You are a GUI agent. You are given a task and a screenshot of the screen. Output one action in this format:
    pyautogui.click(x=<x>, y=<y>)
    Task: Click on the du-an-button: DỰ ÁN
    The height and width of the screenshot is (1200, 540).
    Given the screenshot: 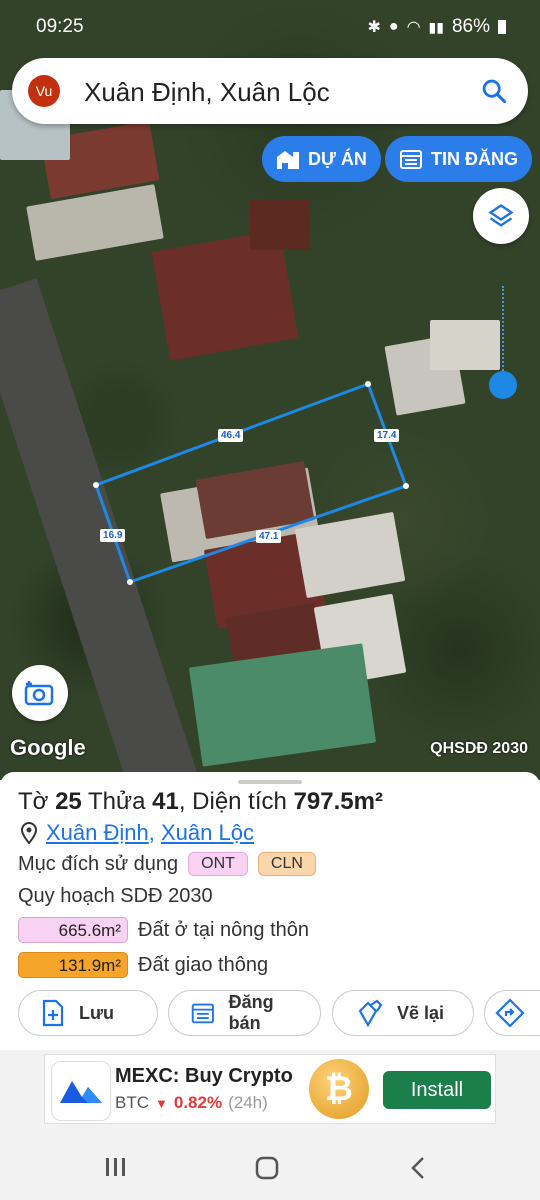 What is the action you would take?
    pyautogui.click(x=321, y=159)
    